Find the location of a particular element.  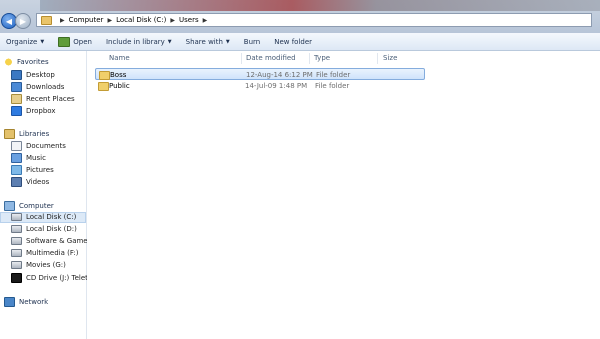

dropbox-icon is located at coordinates (16, 111).